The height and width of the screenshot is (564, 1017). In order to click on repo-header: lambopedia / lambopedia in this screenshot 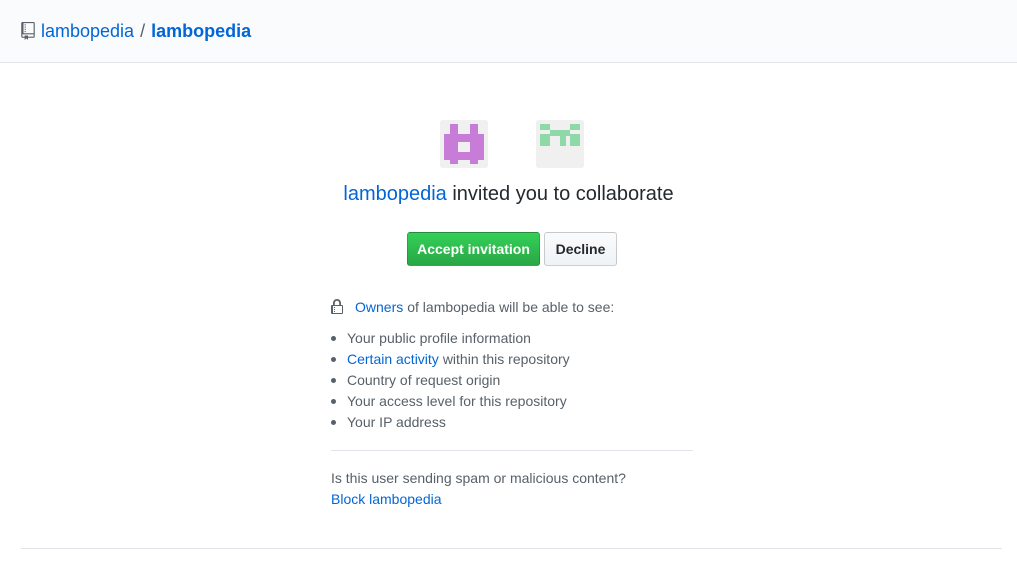, I will do `click(508, 31)`.